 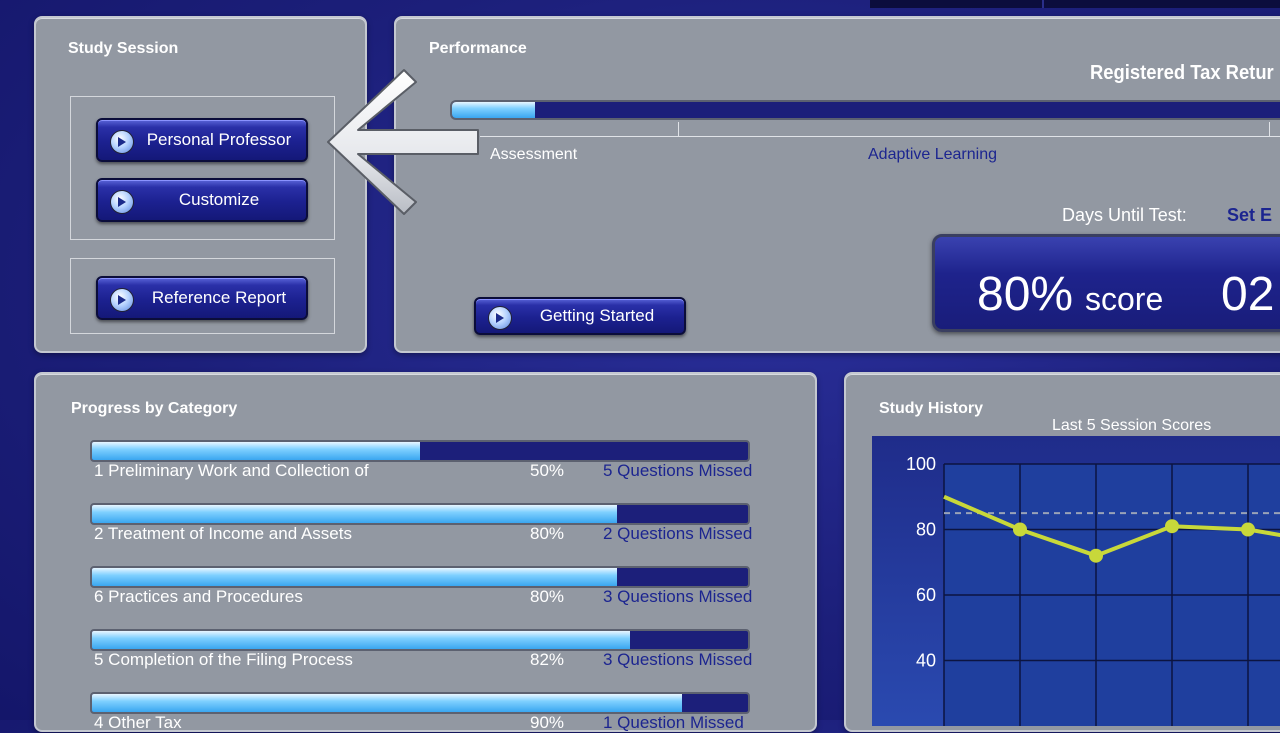 I want to click on score-label: score, so click(x=1124, y=299).